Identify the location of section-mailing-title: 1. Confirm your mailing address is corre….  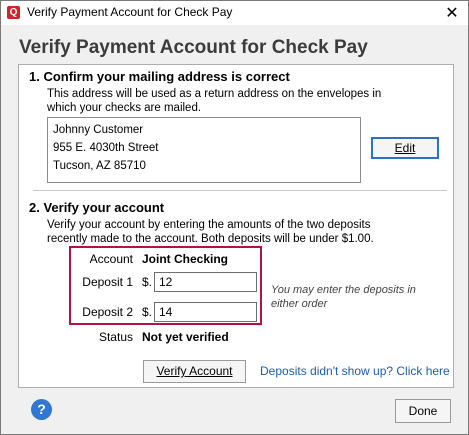
(159, 76).